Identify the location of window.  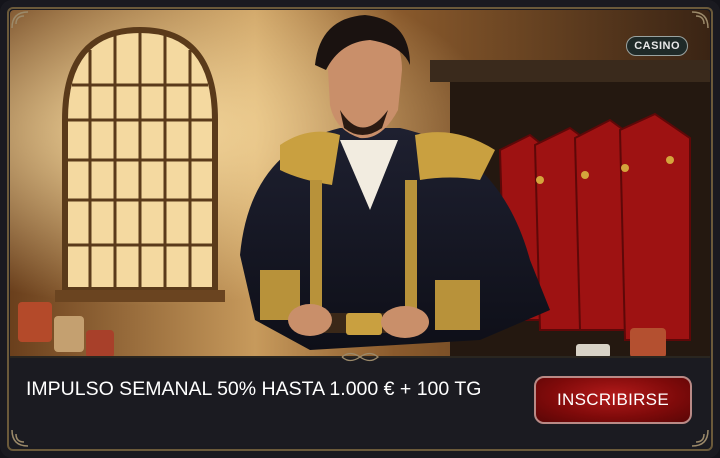
(140, 164).